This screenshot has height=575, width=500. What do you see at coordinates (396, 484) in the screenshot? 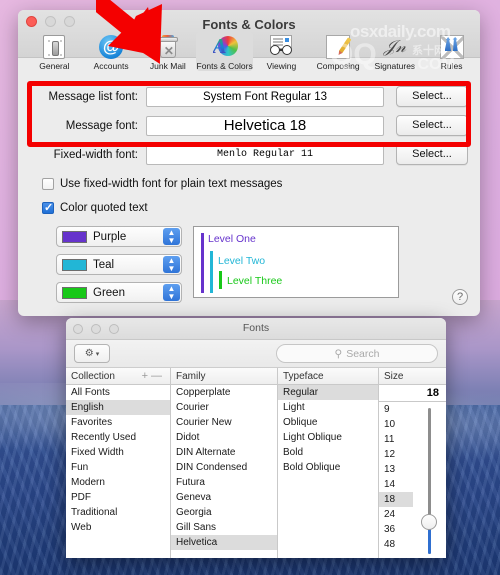
I see `list-item: 14` at bounding box center [396, 484].